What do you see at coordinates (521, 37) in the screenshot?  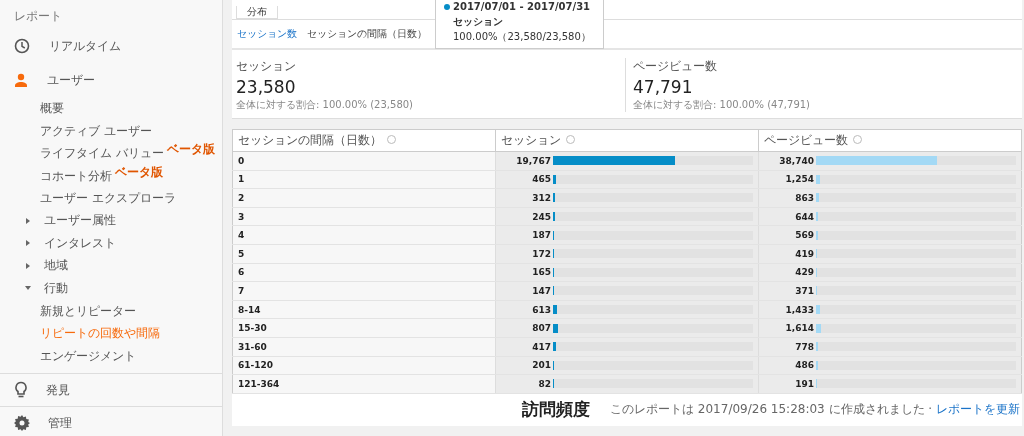 I see `tooltip-value: 100.00%（23,580/23,580）` at bounding box center [521, 37].